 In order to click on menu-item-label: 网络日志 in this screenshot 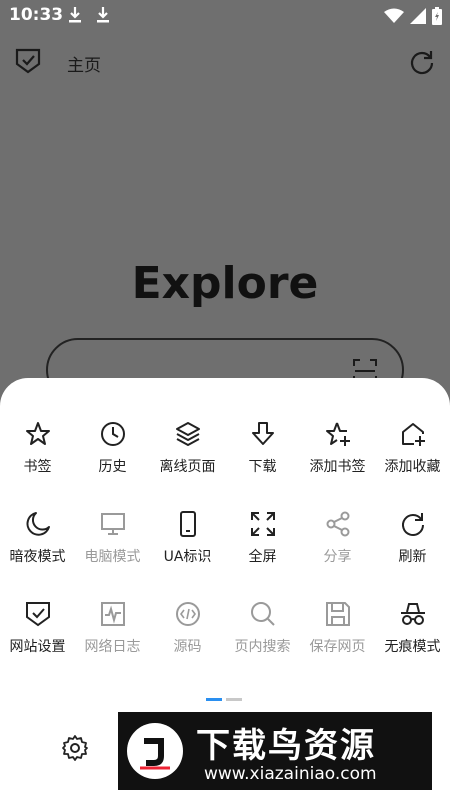, I will do `click(112, 647)`.